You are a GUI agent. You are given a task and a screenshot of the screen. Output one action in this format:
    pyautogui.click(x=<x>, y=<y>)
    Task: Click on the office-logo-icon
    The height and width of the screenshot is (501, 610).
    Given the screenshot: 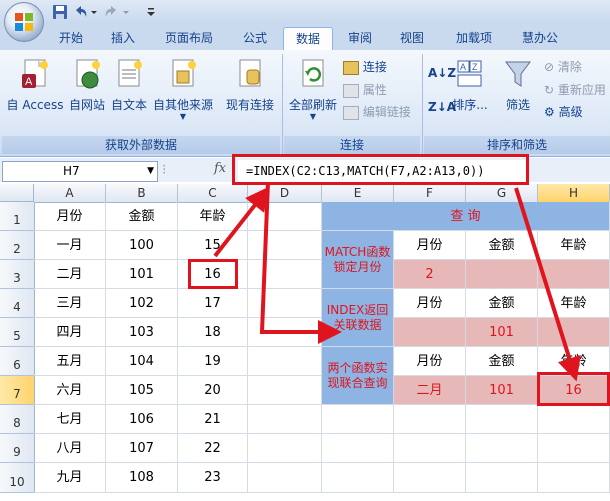 What is the action you would take?
    pyautogui.click(x=24, y=22)
    